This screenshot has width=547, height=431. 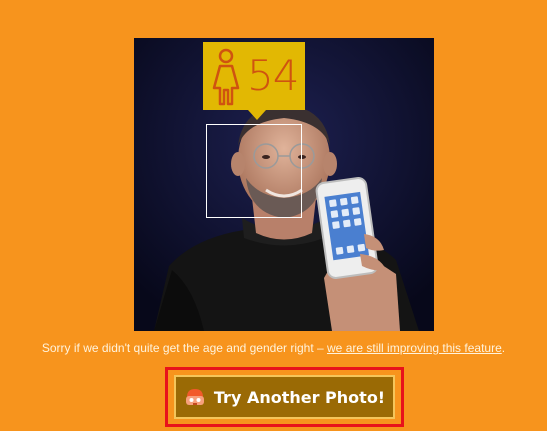 I want to click on camera-robot-icon, so click(x=195, y=397).